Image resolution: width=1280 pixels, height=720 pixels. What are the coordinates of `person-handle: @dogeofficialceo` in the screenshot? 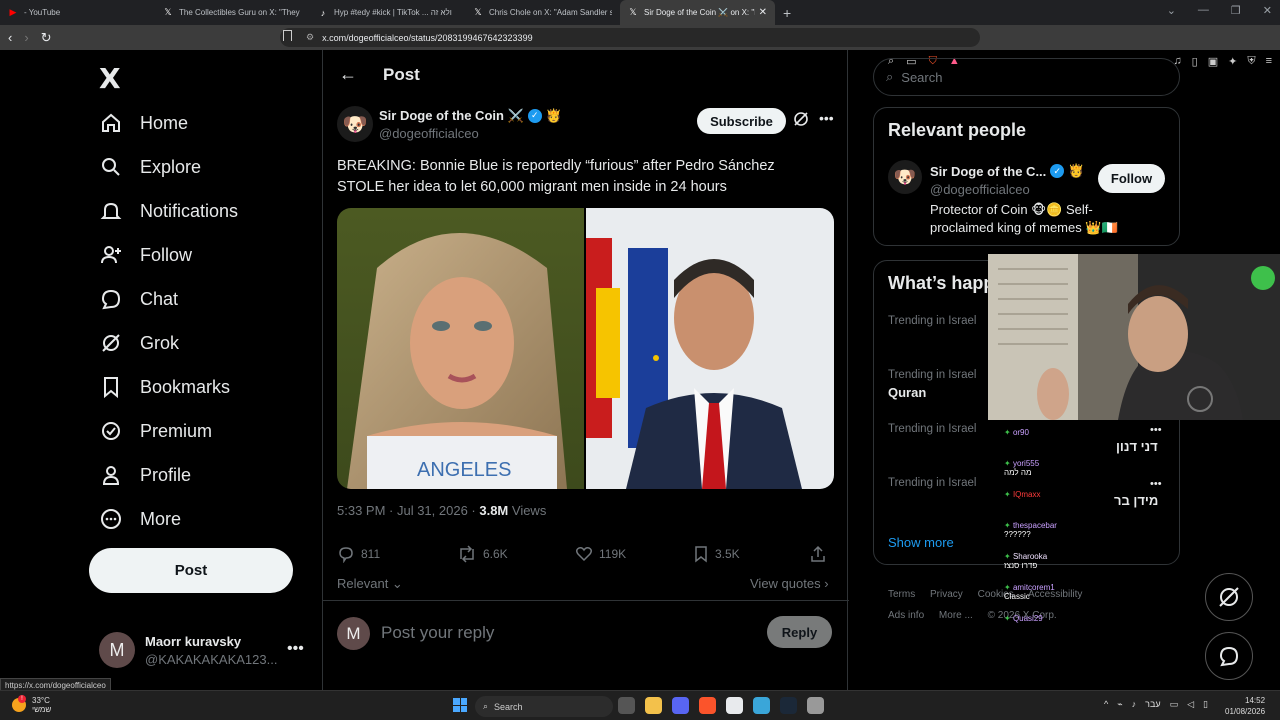 It's located at (980, 189).